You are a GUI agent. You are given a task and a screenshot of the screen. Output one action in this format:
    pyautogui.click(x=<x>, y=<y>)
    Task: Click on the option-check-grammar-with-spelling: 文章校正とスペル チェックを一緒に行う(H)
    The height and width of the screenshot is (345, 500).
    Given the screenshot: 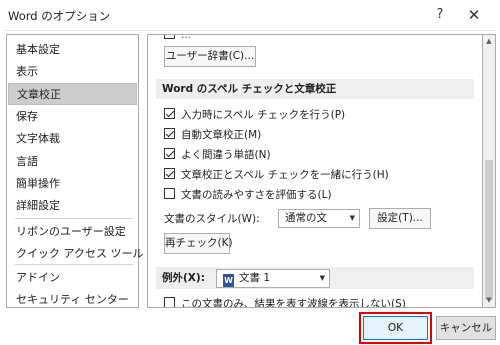 What is the action you would take?
    pyautogui.click(x=276, y=175)
    